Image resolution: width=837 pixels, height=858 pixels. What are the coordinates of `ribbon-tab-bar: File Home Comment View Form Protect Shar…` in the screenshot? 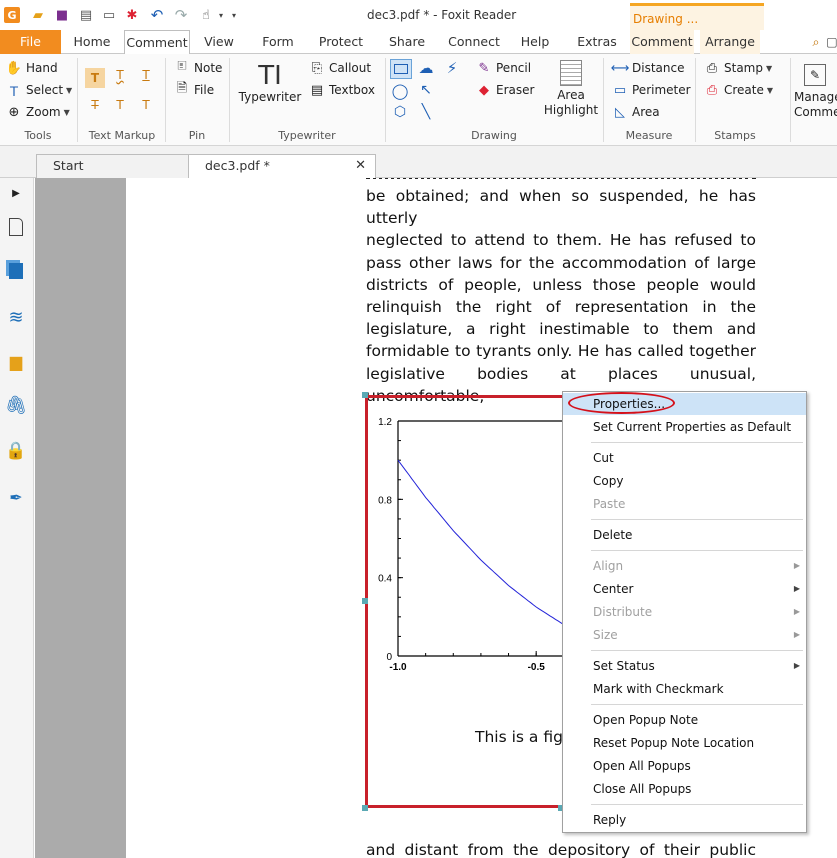 It's located at (418, 42).